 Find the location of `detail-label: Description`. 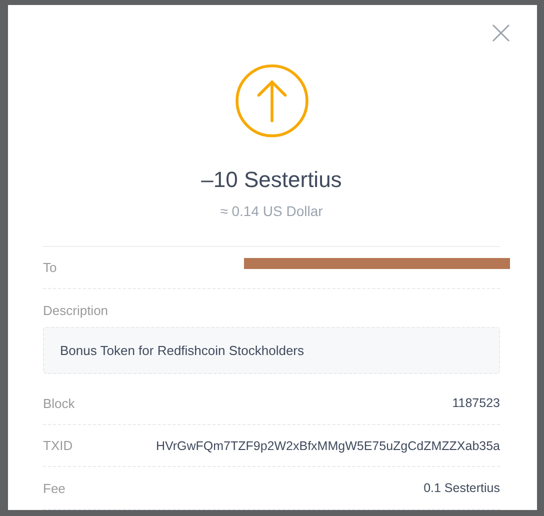

detail-label: Description is located at coordinates (76, 310).